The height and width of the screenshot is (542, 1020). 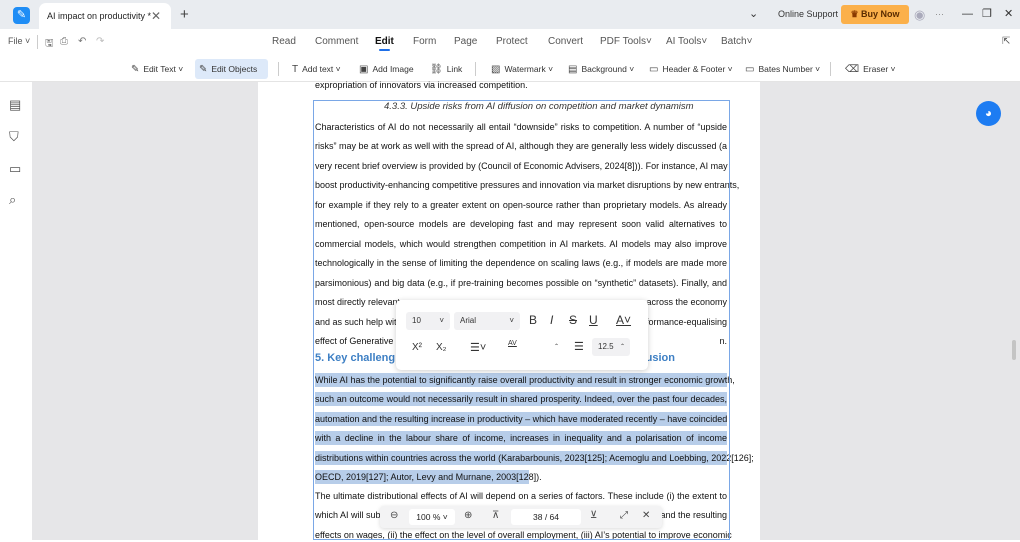 I want to click on menu-batch: Batch˅, so click(x=736, y=41).